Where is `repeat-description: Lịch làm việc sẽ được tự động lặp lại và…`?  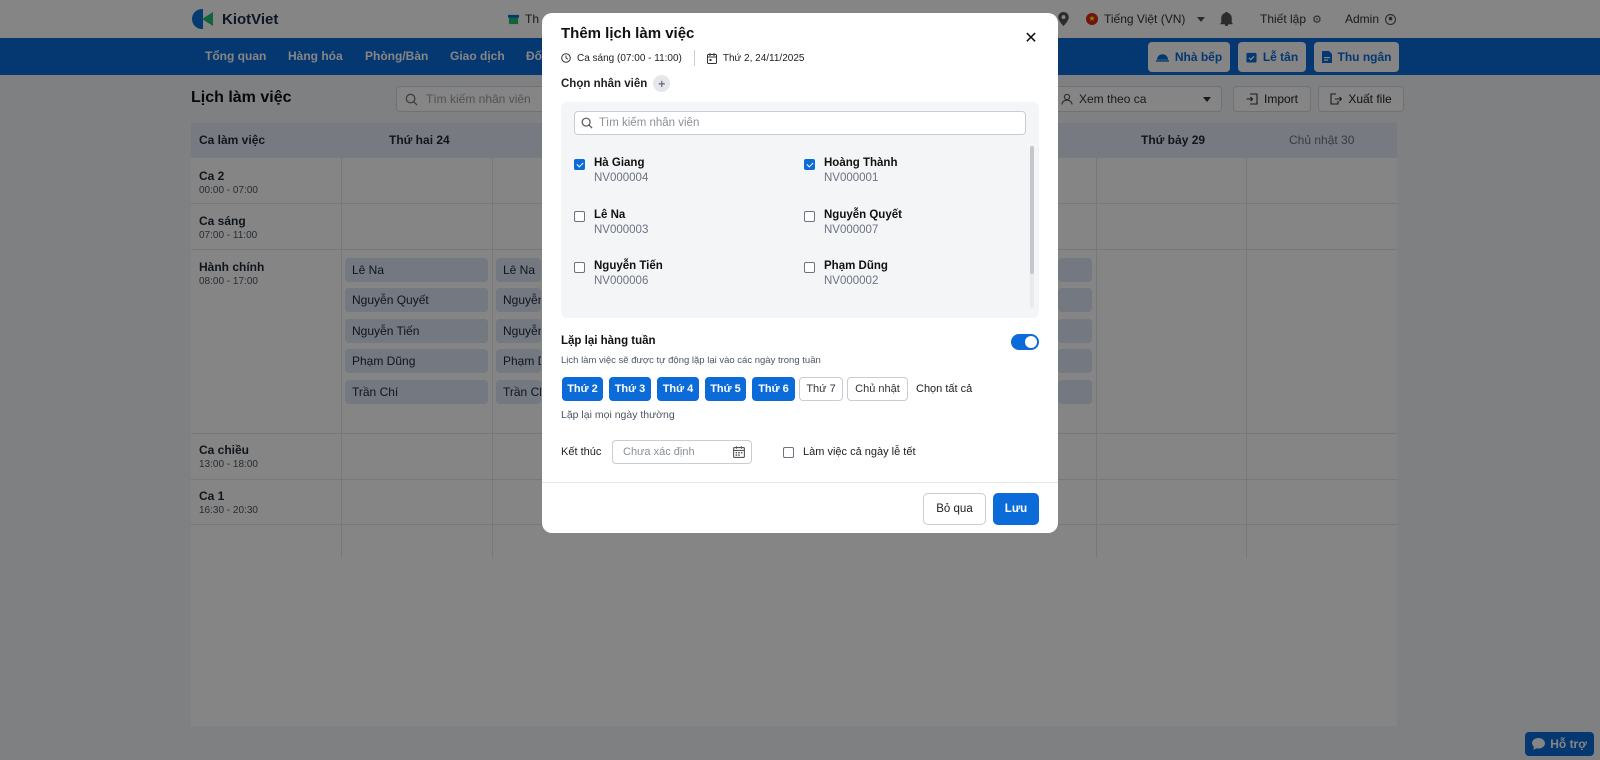 repeat-description: Lịch làm việc sẽ được tự động lặp lại và… is located at coordinates (691, 360).